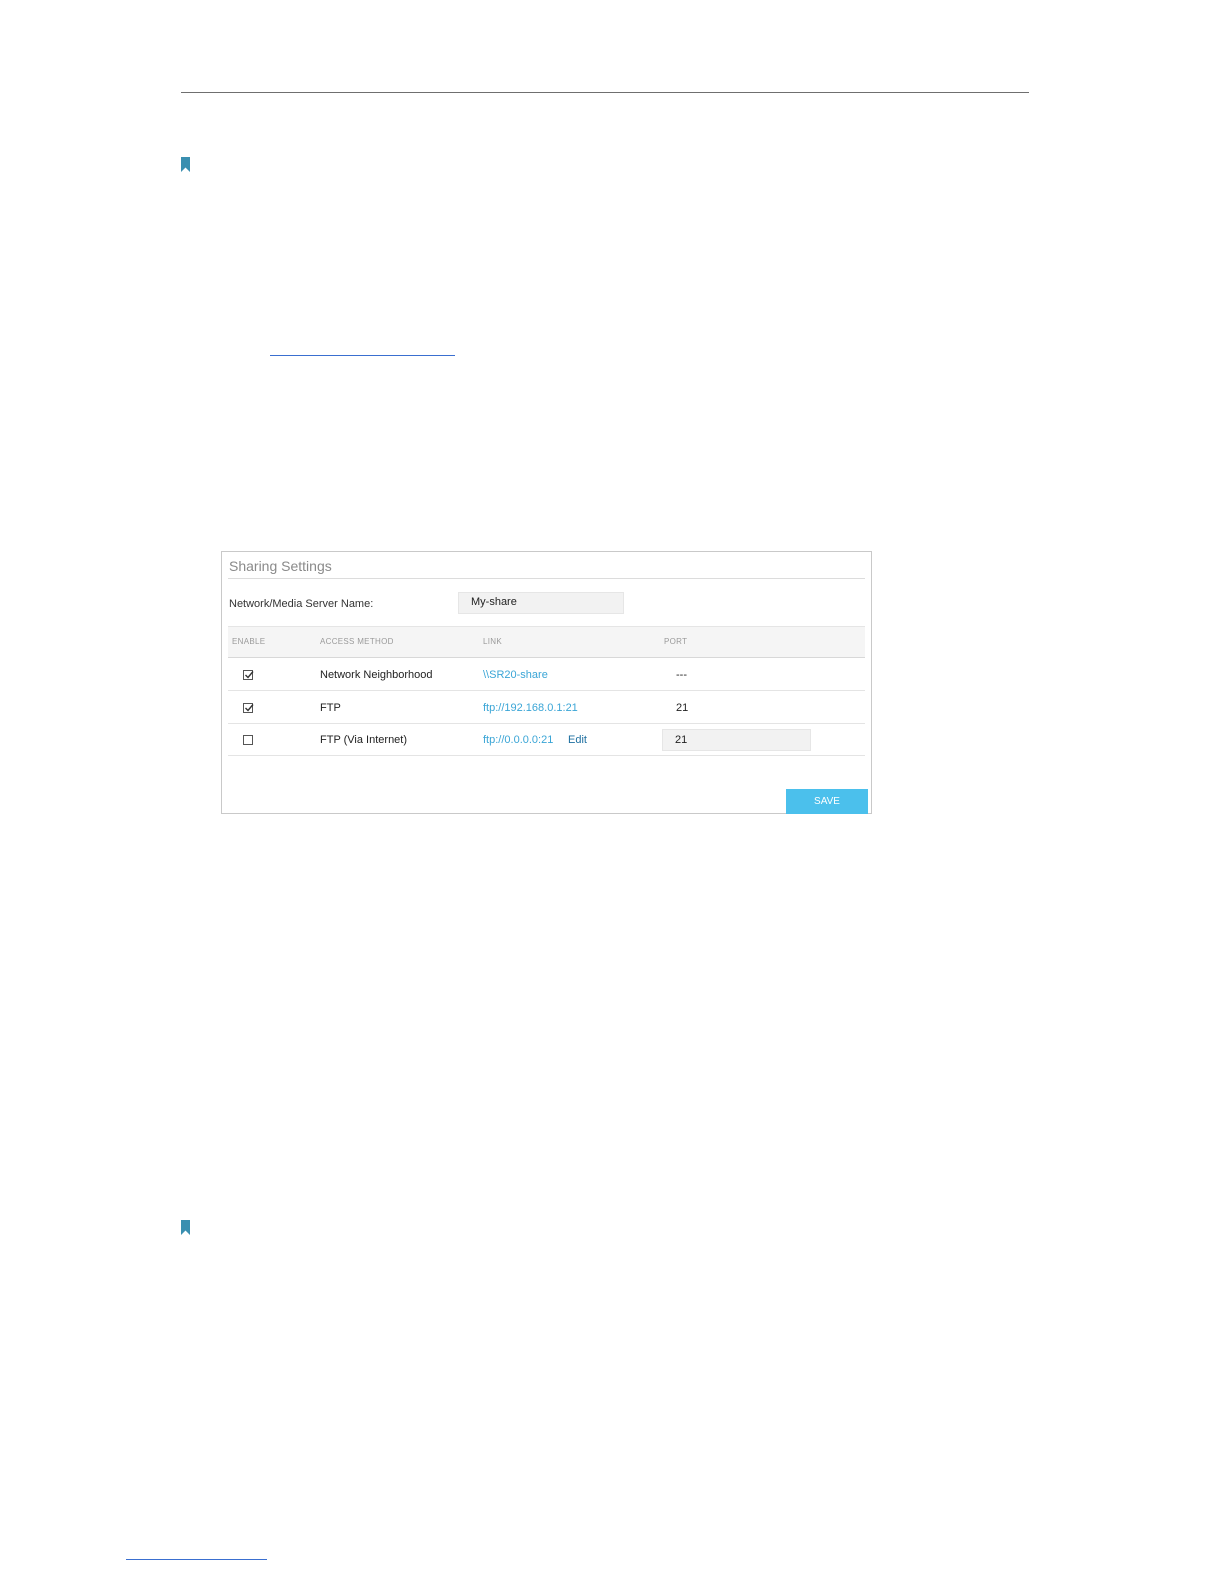 This screenshot has width=1224, height=1584. Describe the element at coordinates (681, 675) in the screenshot. I see `port-value: ---` at that location.